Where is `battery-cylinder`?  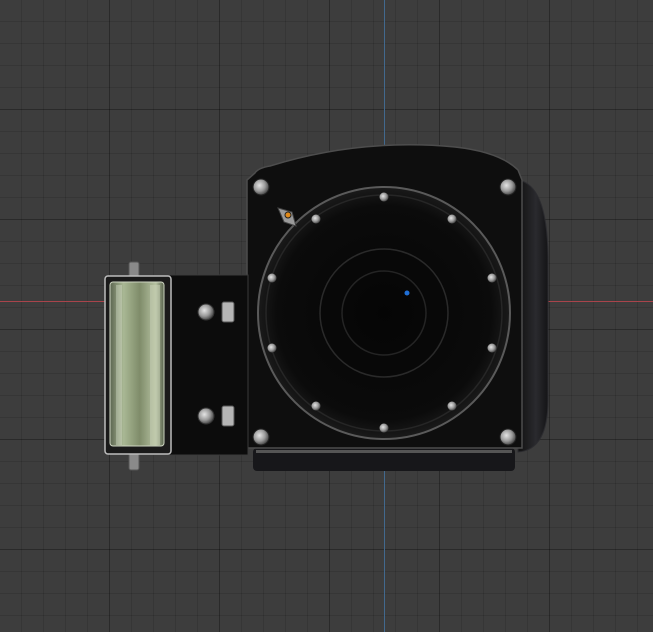 battery-cylinder is located at coordinates (138, 366).